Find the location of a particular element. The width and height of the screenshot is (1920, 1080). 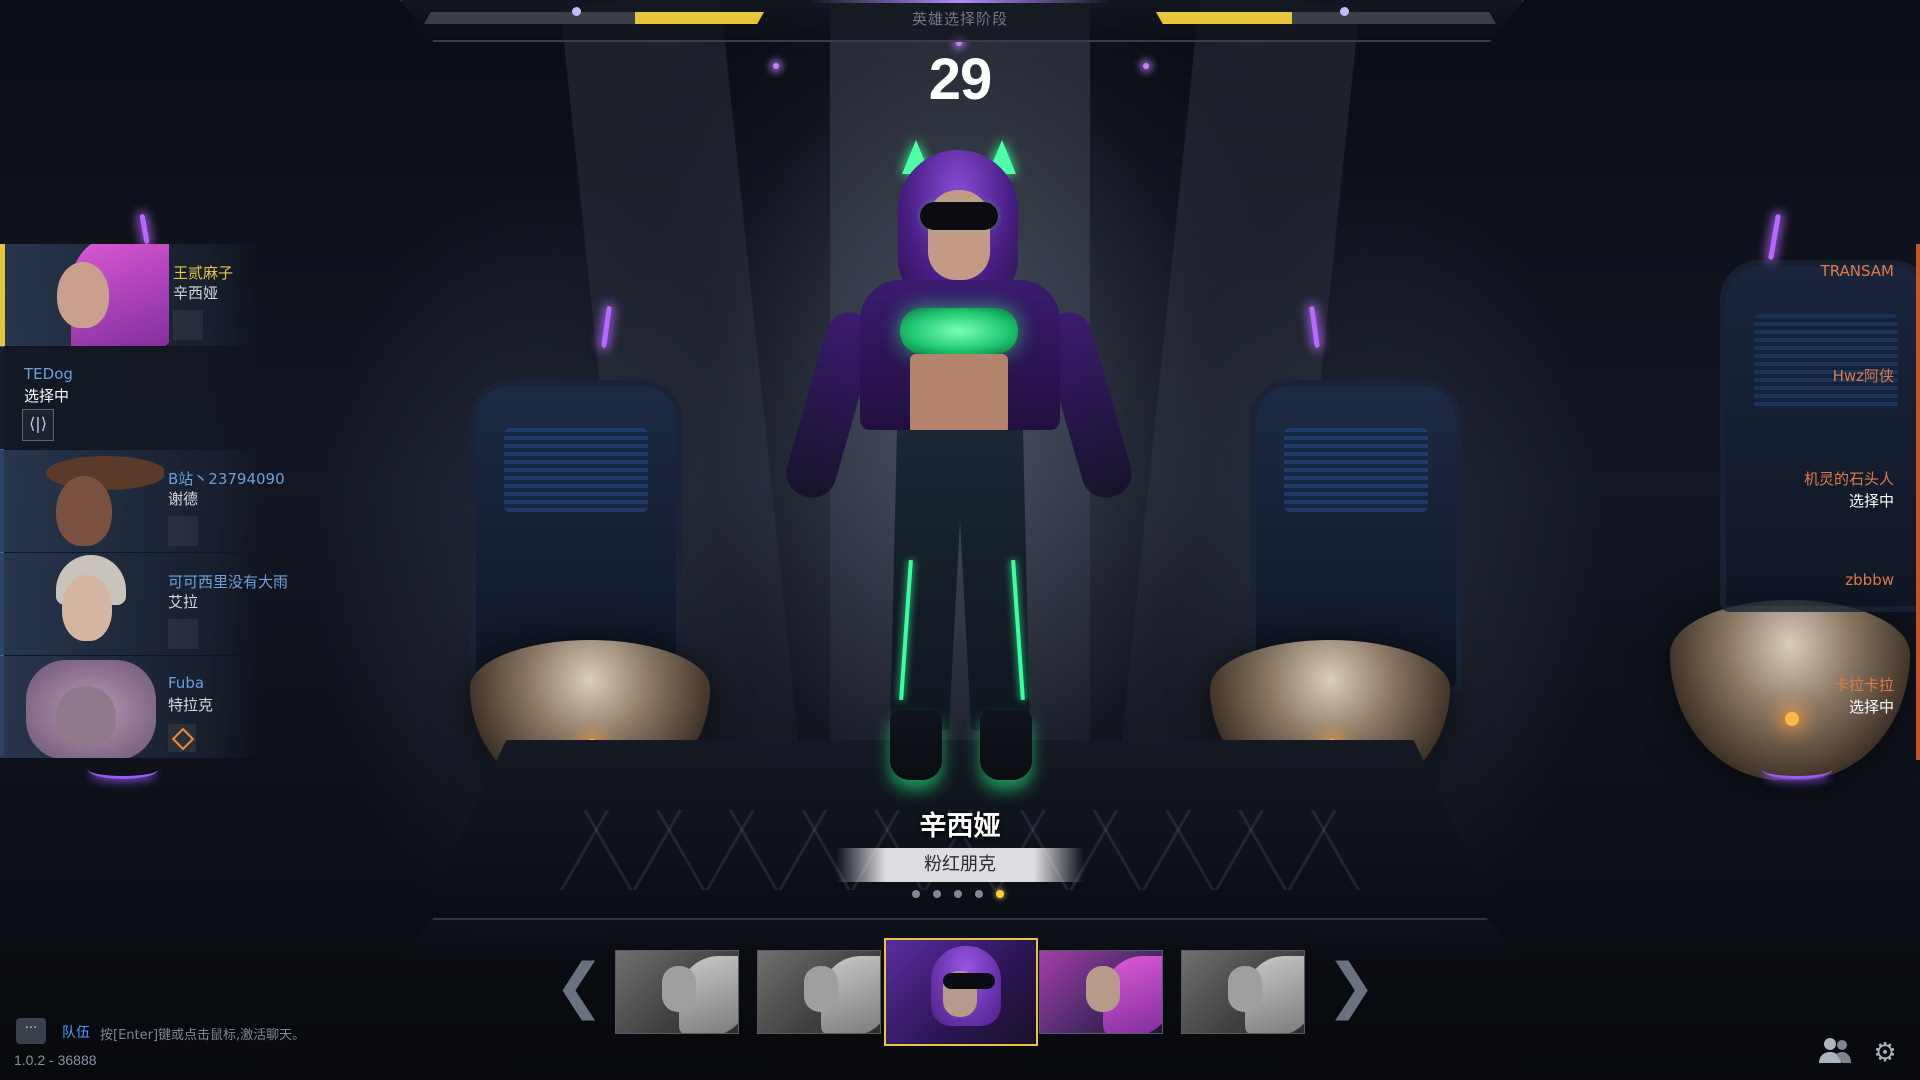

enemy-player-name: 机灵的石头人 is located at coordinates (1848, 479).